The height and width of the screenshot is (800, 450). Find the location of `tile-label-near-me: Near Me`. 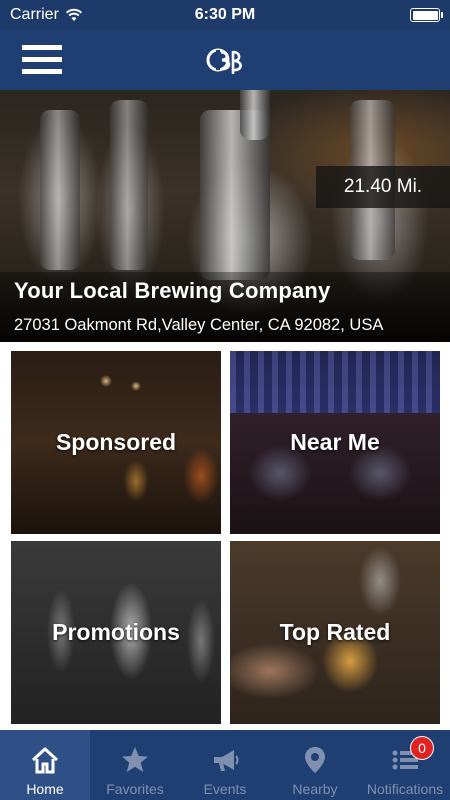

tile-label-near-me: Near Me is located at coordinates (335, 442).